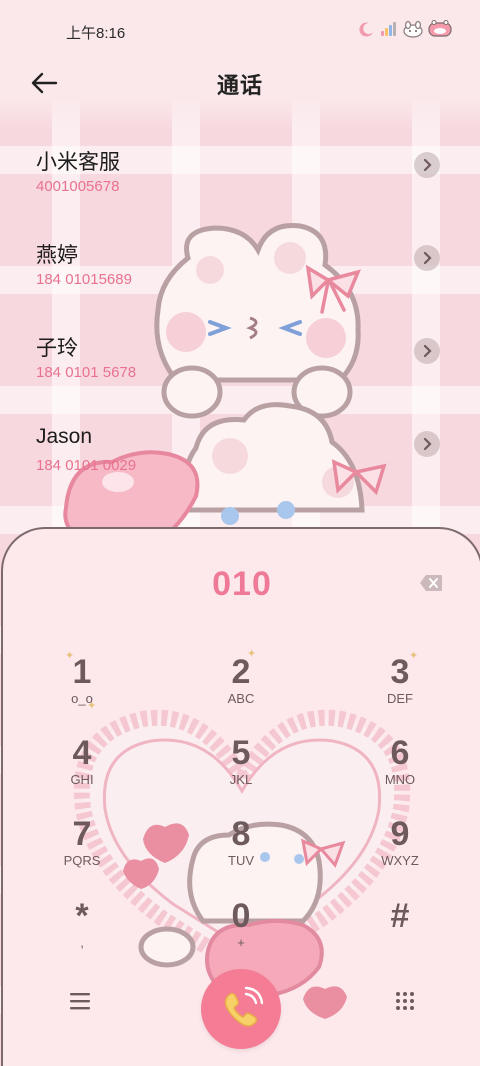  Describe the element at coordinates (241, 698) in the screenshot. I see `key-letters: ABC` at that location.